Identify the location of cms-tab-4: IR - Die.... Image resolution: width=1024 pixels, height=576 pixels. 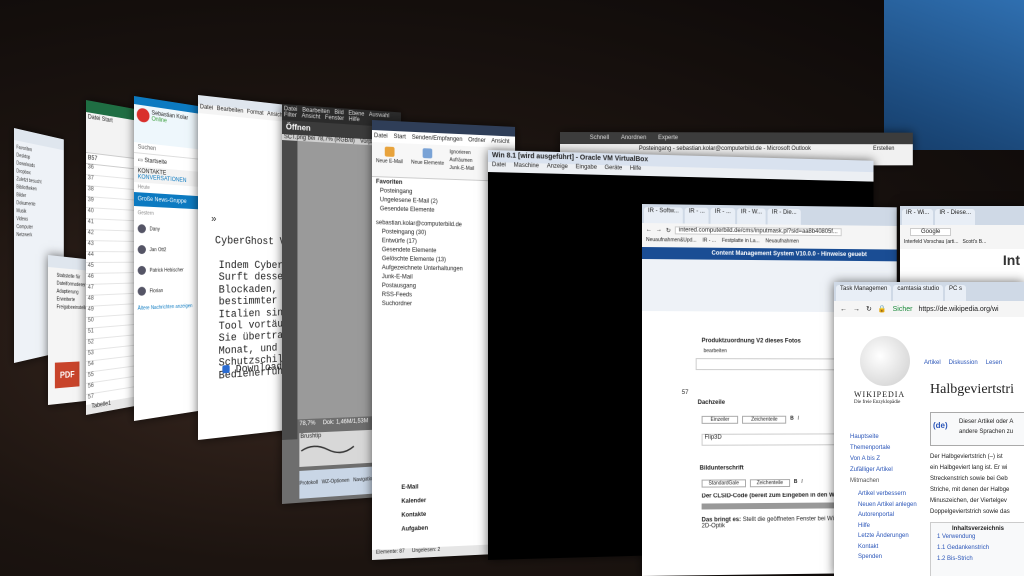
(784, 216).